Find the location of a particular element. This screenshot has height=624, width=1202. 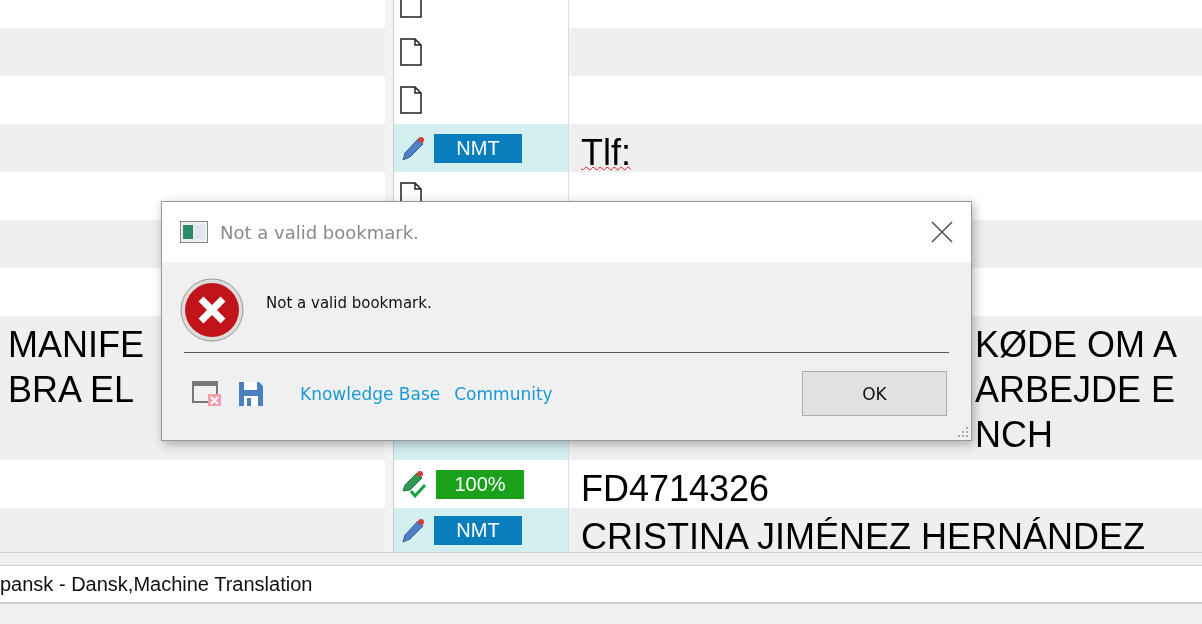

target-text: FD4714326 is located at coordinates (675, 489).